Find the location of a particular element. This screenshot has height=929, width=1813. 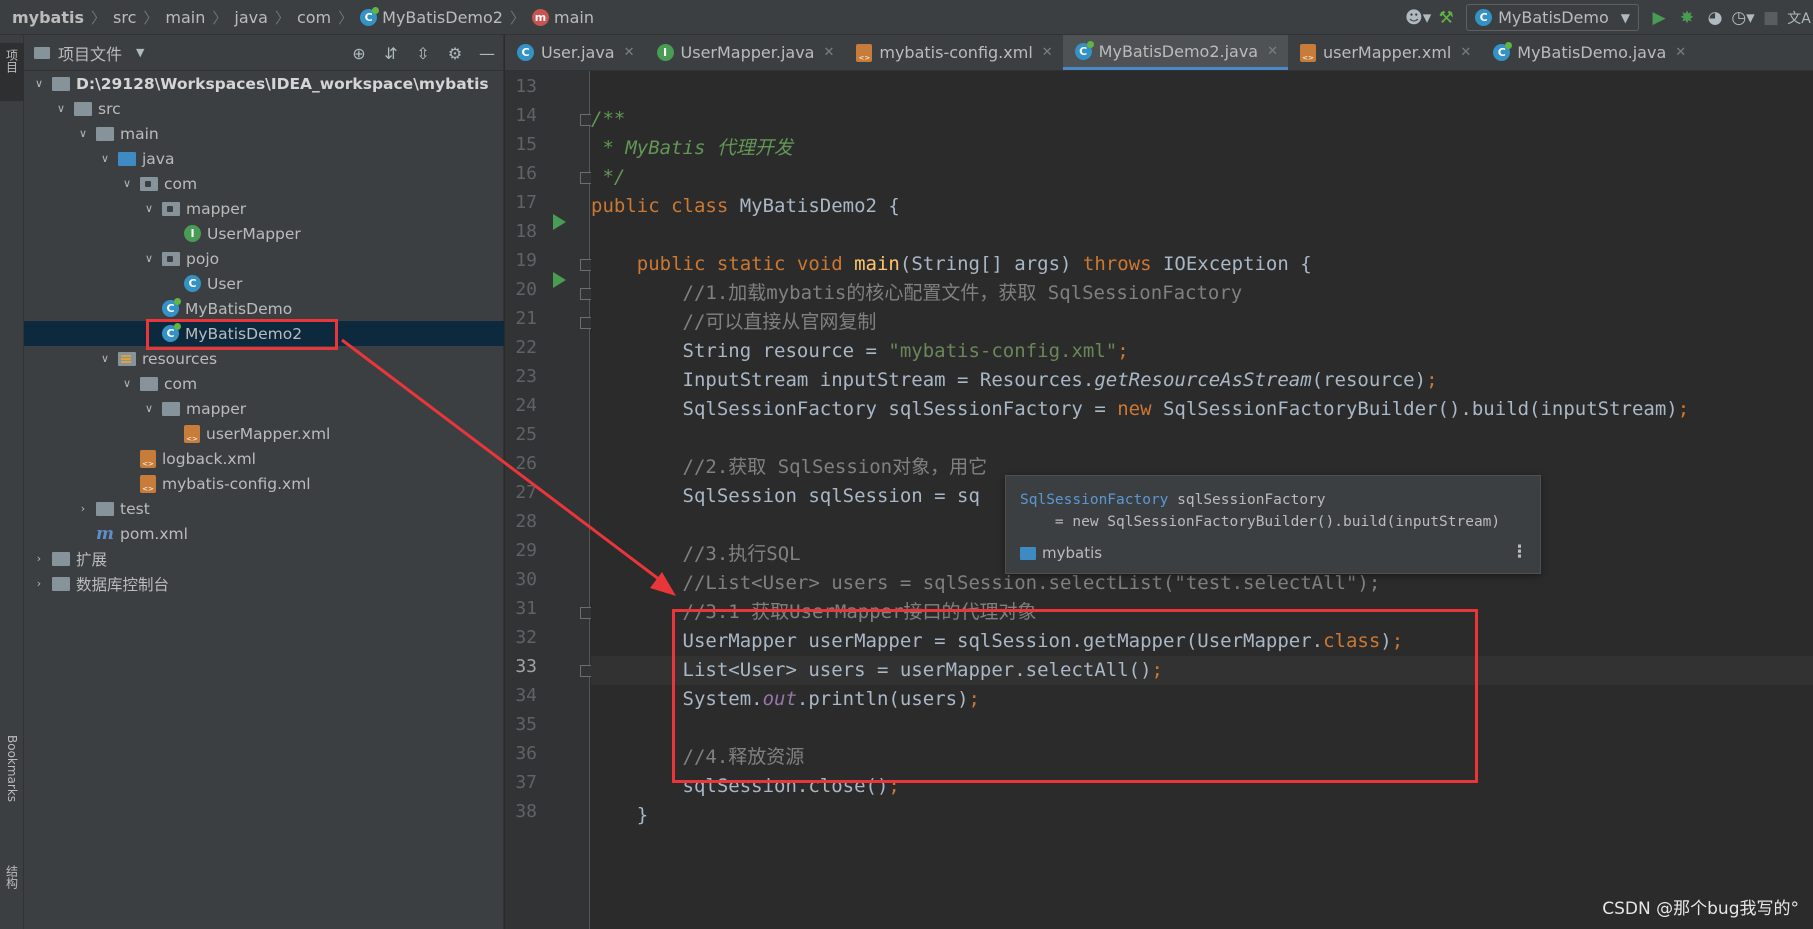

tab-usermapper-java: I UserMapper.java ✕ is located at coordinates (745, 52).